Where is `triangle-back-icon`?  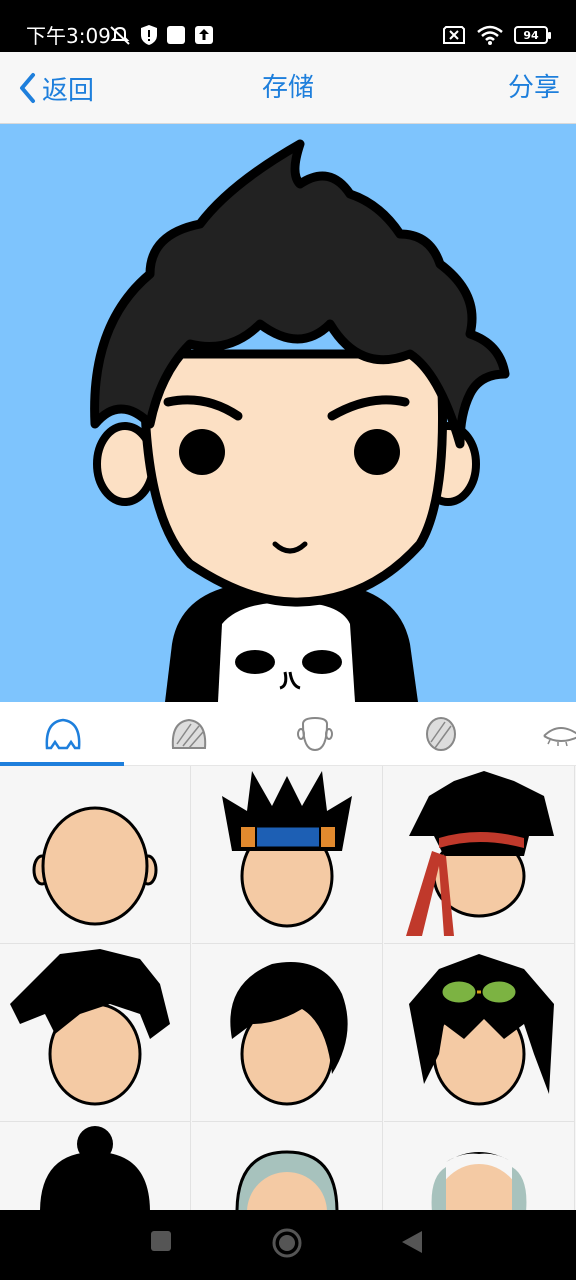 triangle-back-icon is located at coordinates (412, 1242).